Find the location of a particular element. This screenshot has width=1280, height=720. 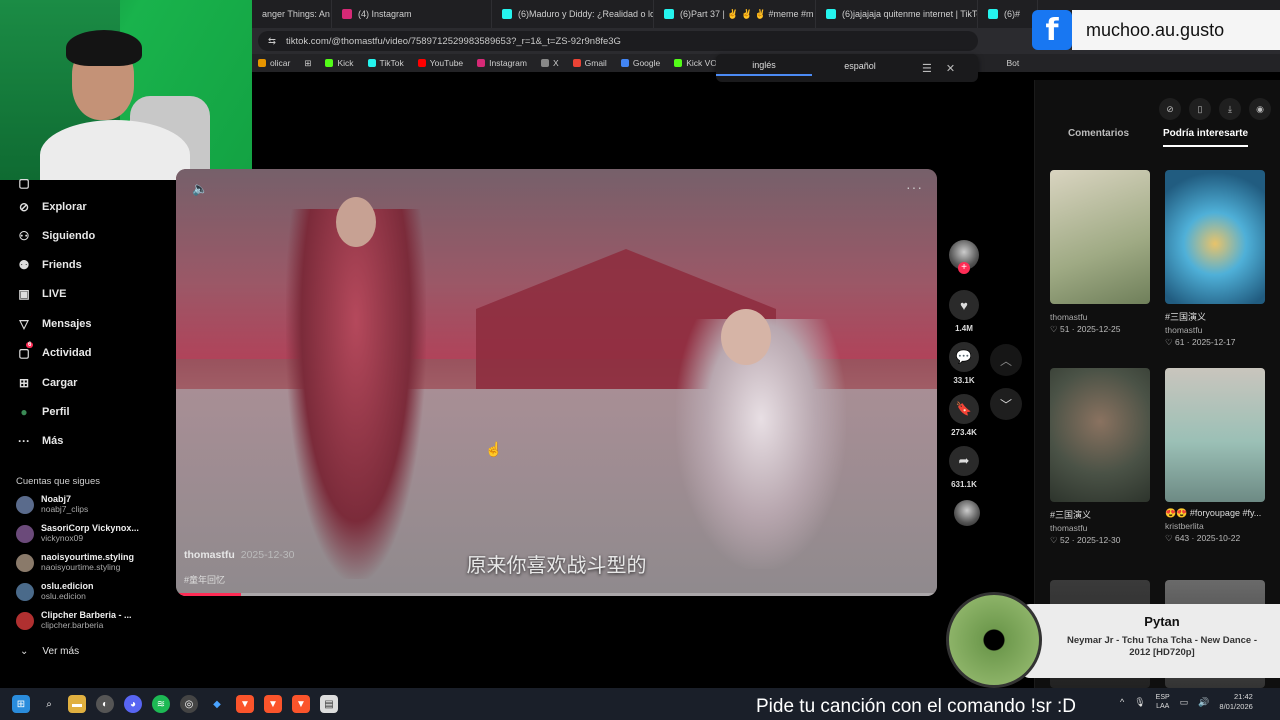

network-icon: ▭ is located at coordinates (1184, 702).